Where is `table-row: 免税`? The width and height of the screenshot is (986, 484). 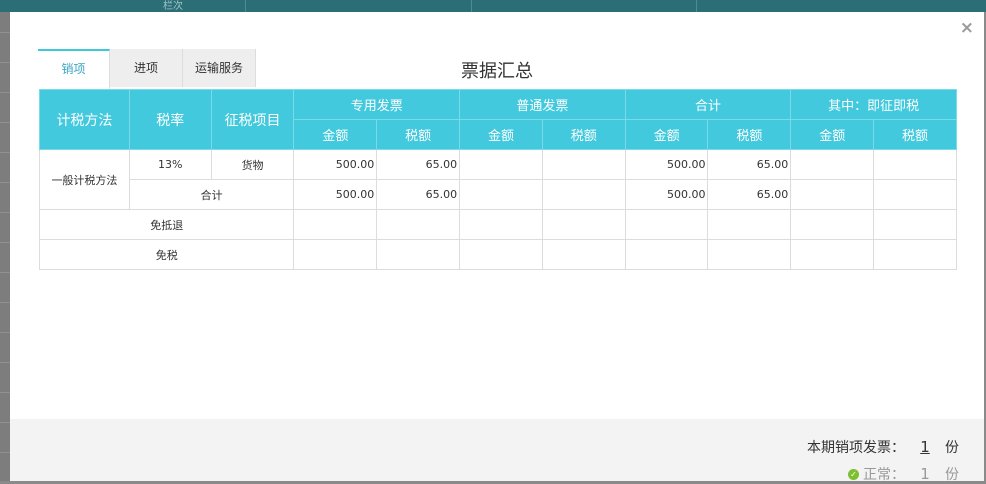 table-row: 免税 is located at coordinates (497, 254).